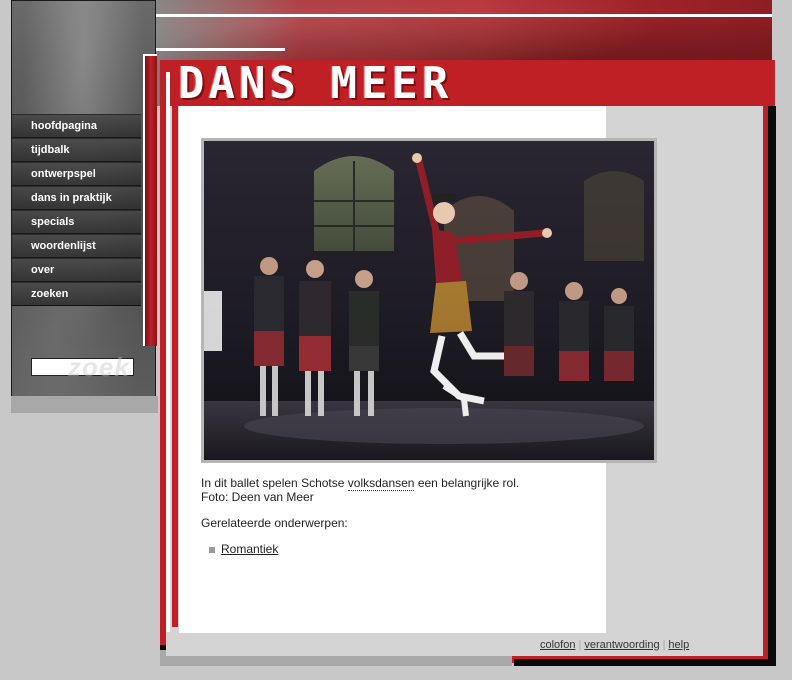 This screenshot has width=792, height=680. What do you see at coordinates (249, 549) in the screenshot?
I see `related-link-romantiek: Romantiek` at bounding box center [249, 549].